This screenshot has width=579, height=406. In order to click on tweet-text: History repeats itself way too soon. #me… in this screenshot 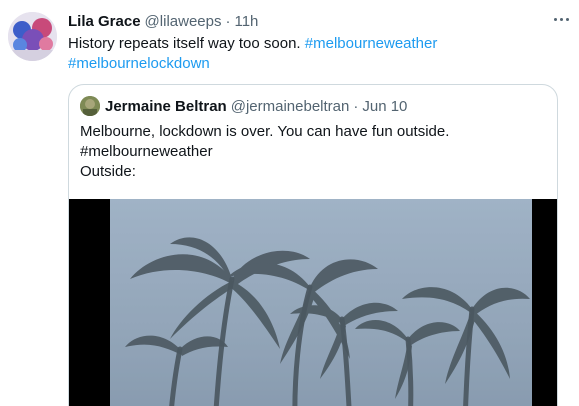, I will do `click(303, 54)`.